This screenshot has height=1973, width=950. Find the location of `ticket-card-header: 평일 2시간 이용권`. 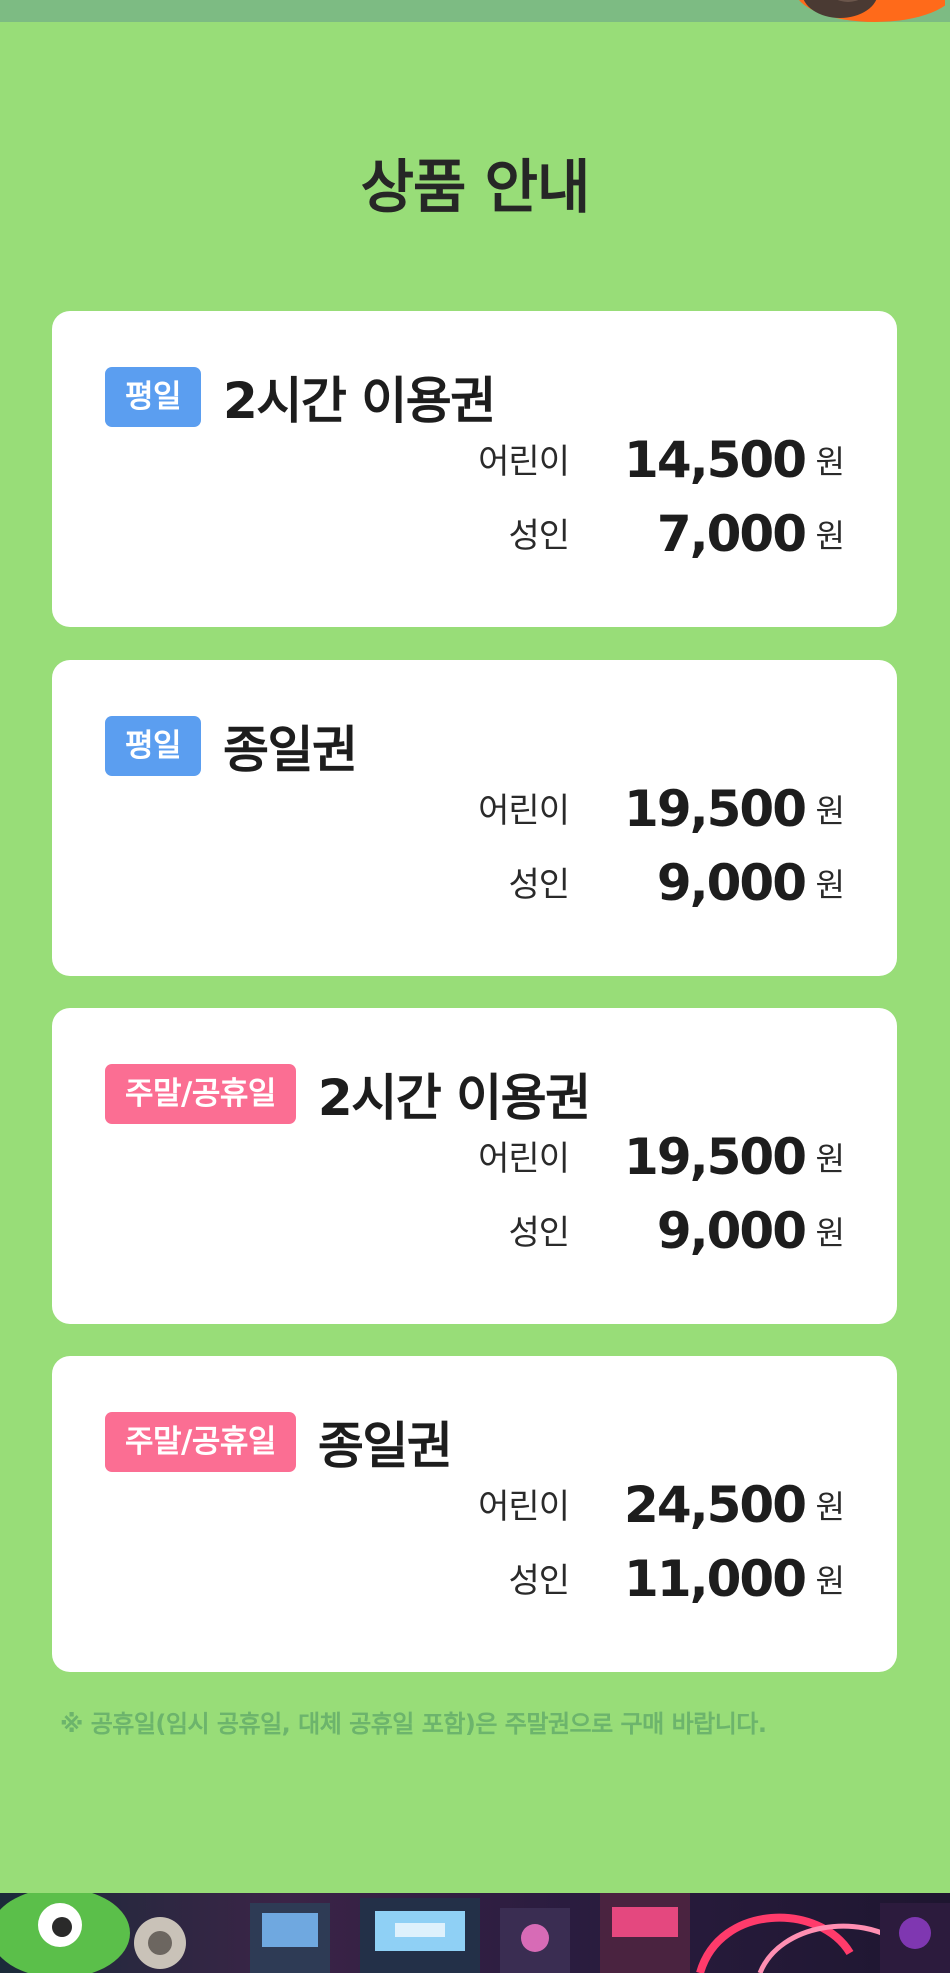

ticket-card-header: 평일 2시간 이용권 is located at coordinates (300, 397).